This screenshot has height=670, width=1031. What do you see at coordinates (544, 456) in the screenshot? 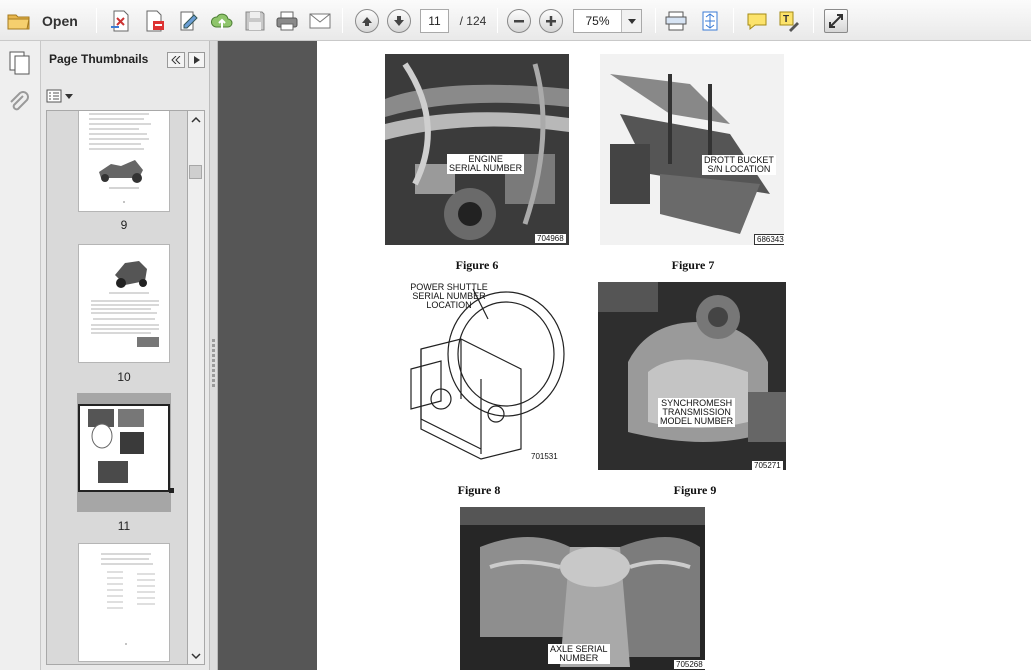
I see `figure-8-code: 701531` at bounding box center [544, 456].